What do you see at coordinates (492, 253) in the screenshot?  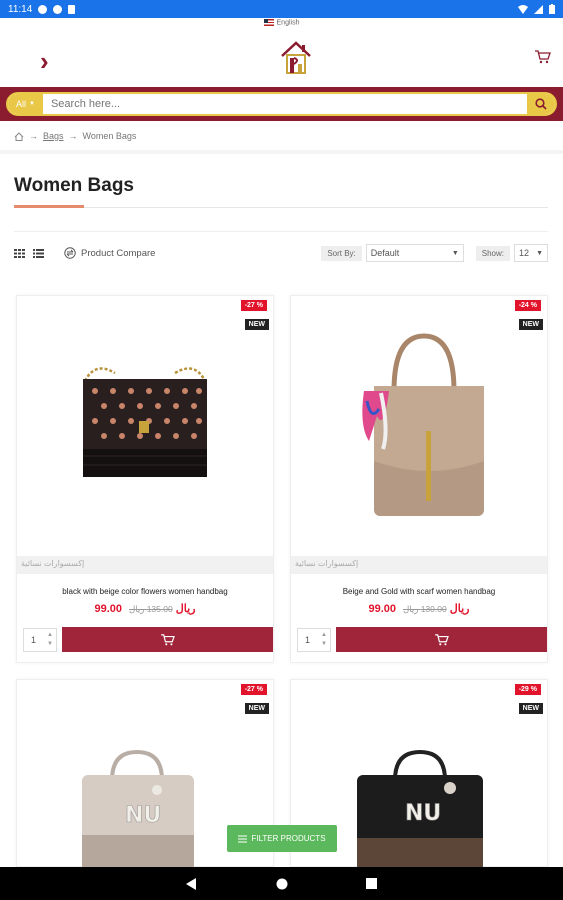 I see `show-label: Show:` at bounding box center [492, 253].